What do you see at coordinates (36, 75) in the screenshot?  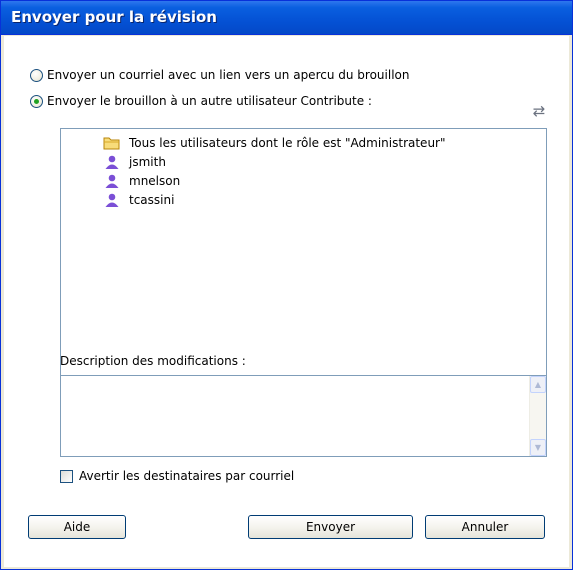 I see `email-preview-radio` at bounding box center [36, 75].